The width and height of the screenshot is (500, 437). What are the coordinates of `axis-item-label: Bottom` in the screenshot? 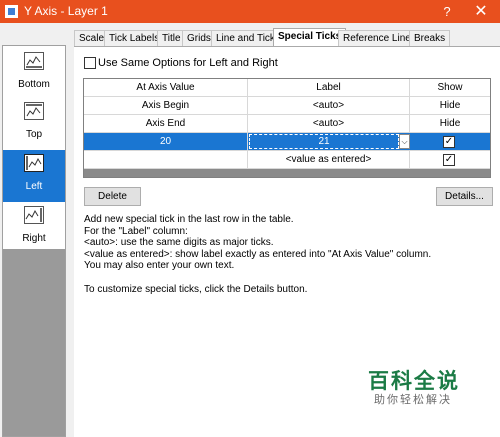 It's located at (34, 84).